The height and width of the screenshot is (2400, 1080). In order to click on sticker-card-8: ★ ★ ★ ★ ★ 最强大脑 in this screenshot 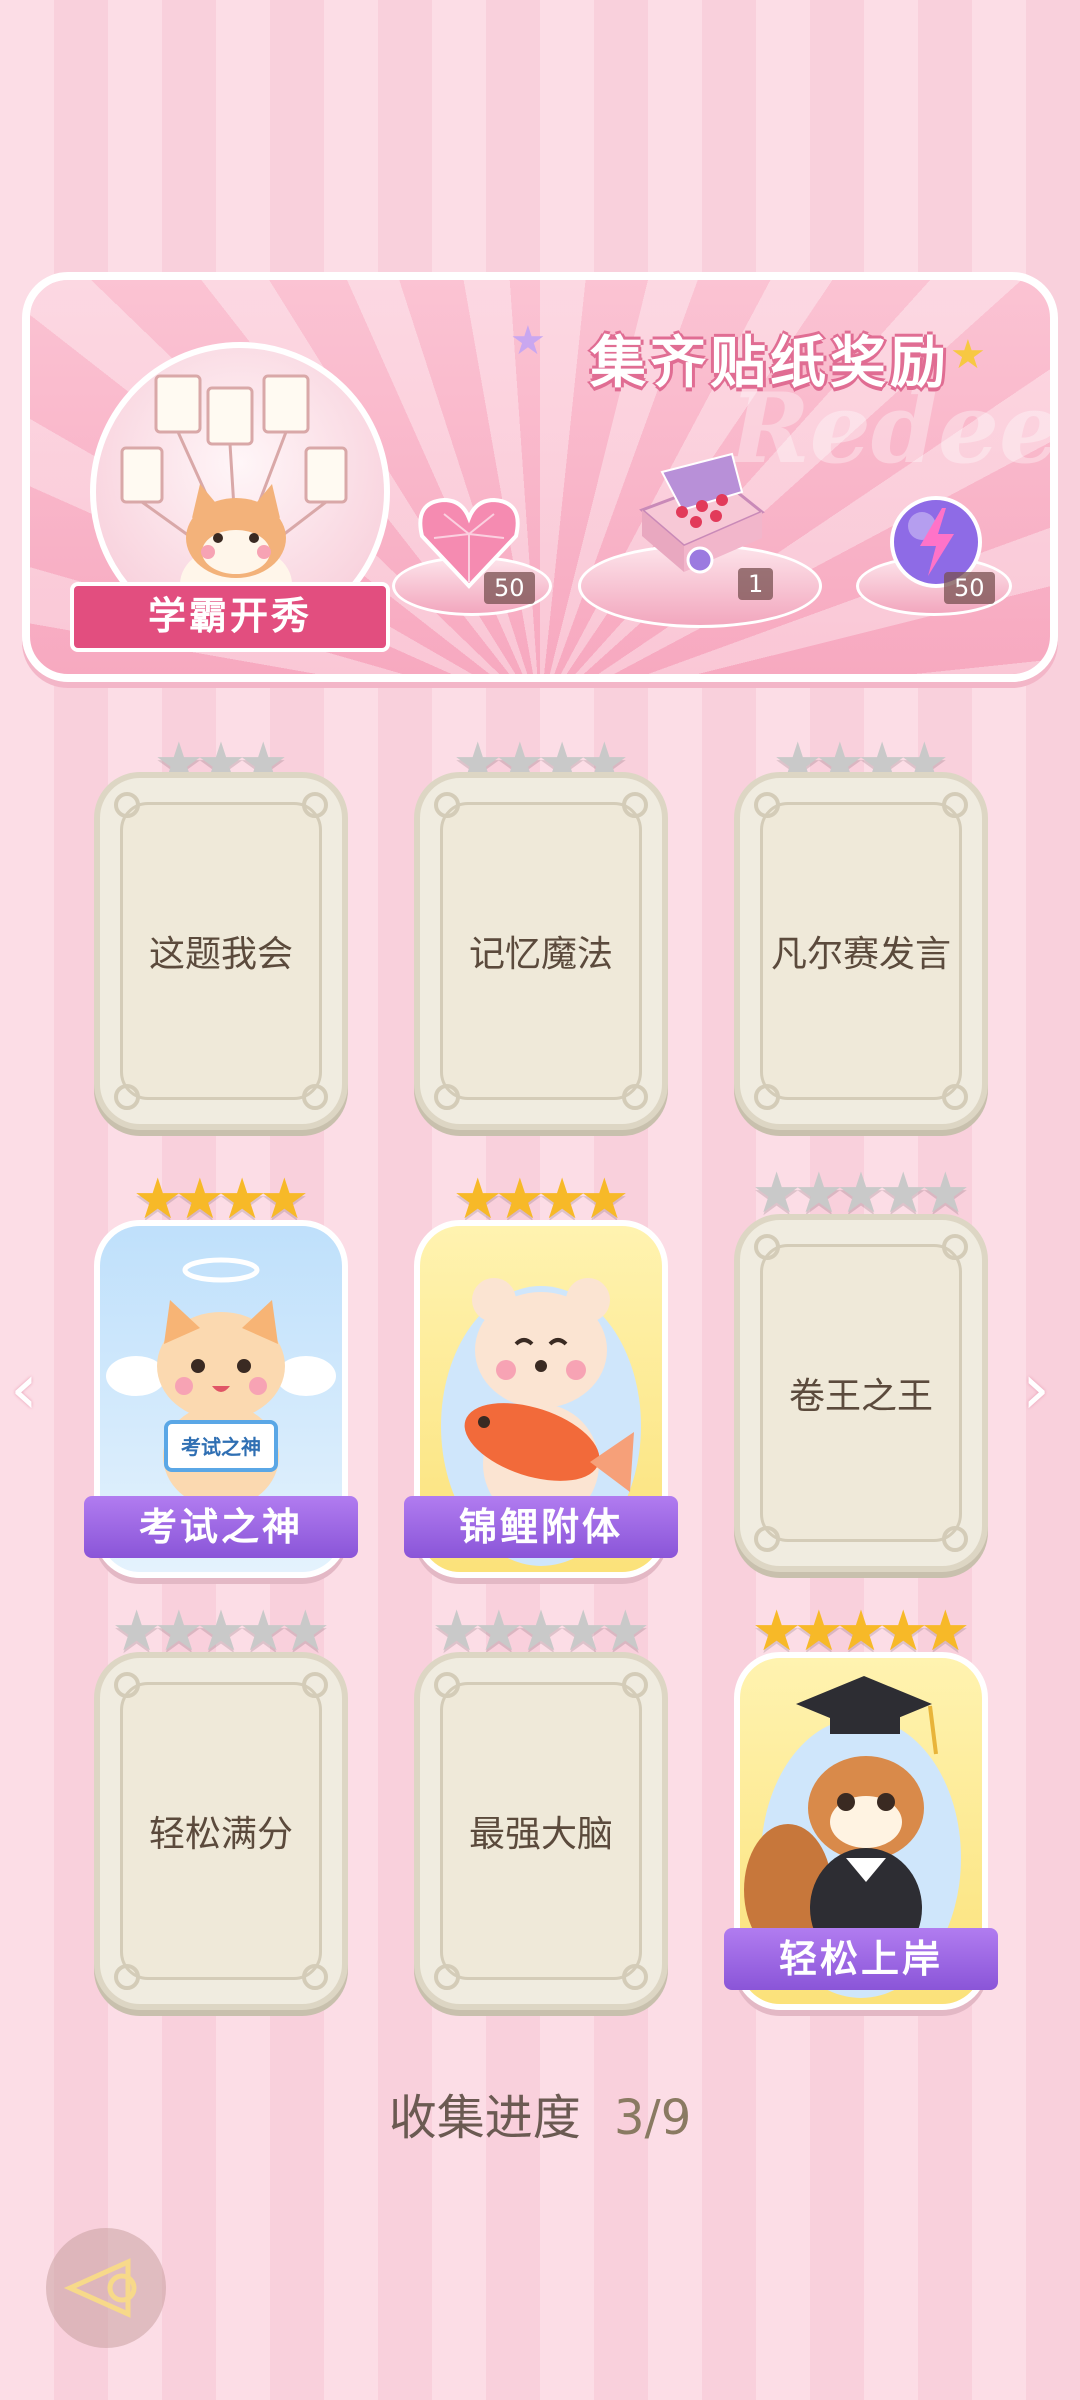, I will do `click(541, 1807)`.